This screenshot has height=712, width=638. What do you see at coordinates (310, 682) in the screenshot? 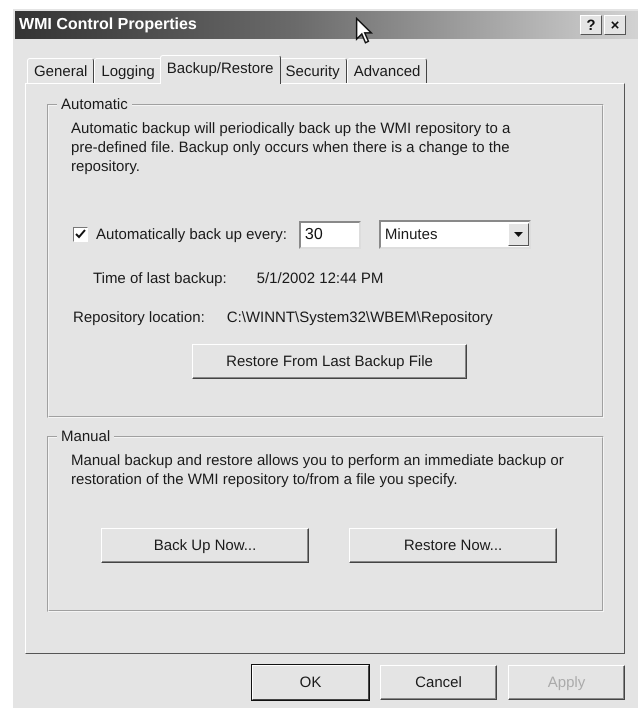
I see `dialog-button: OK` at bounding box center [310, 682].